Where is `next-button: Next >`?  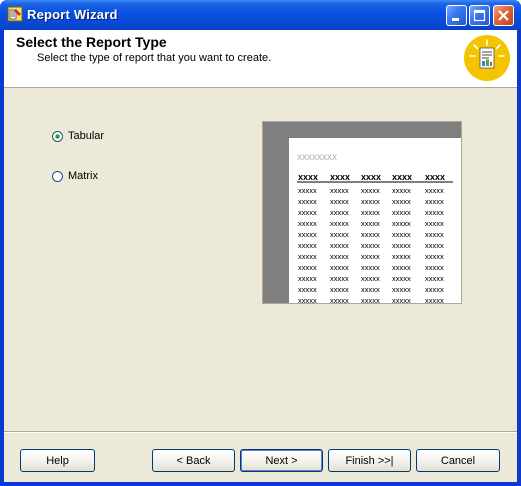 next-button: Next > is located at coordinates (281, 460).